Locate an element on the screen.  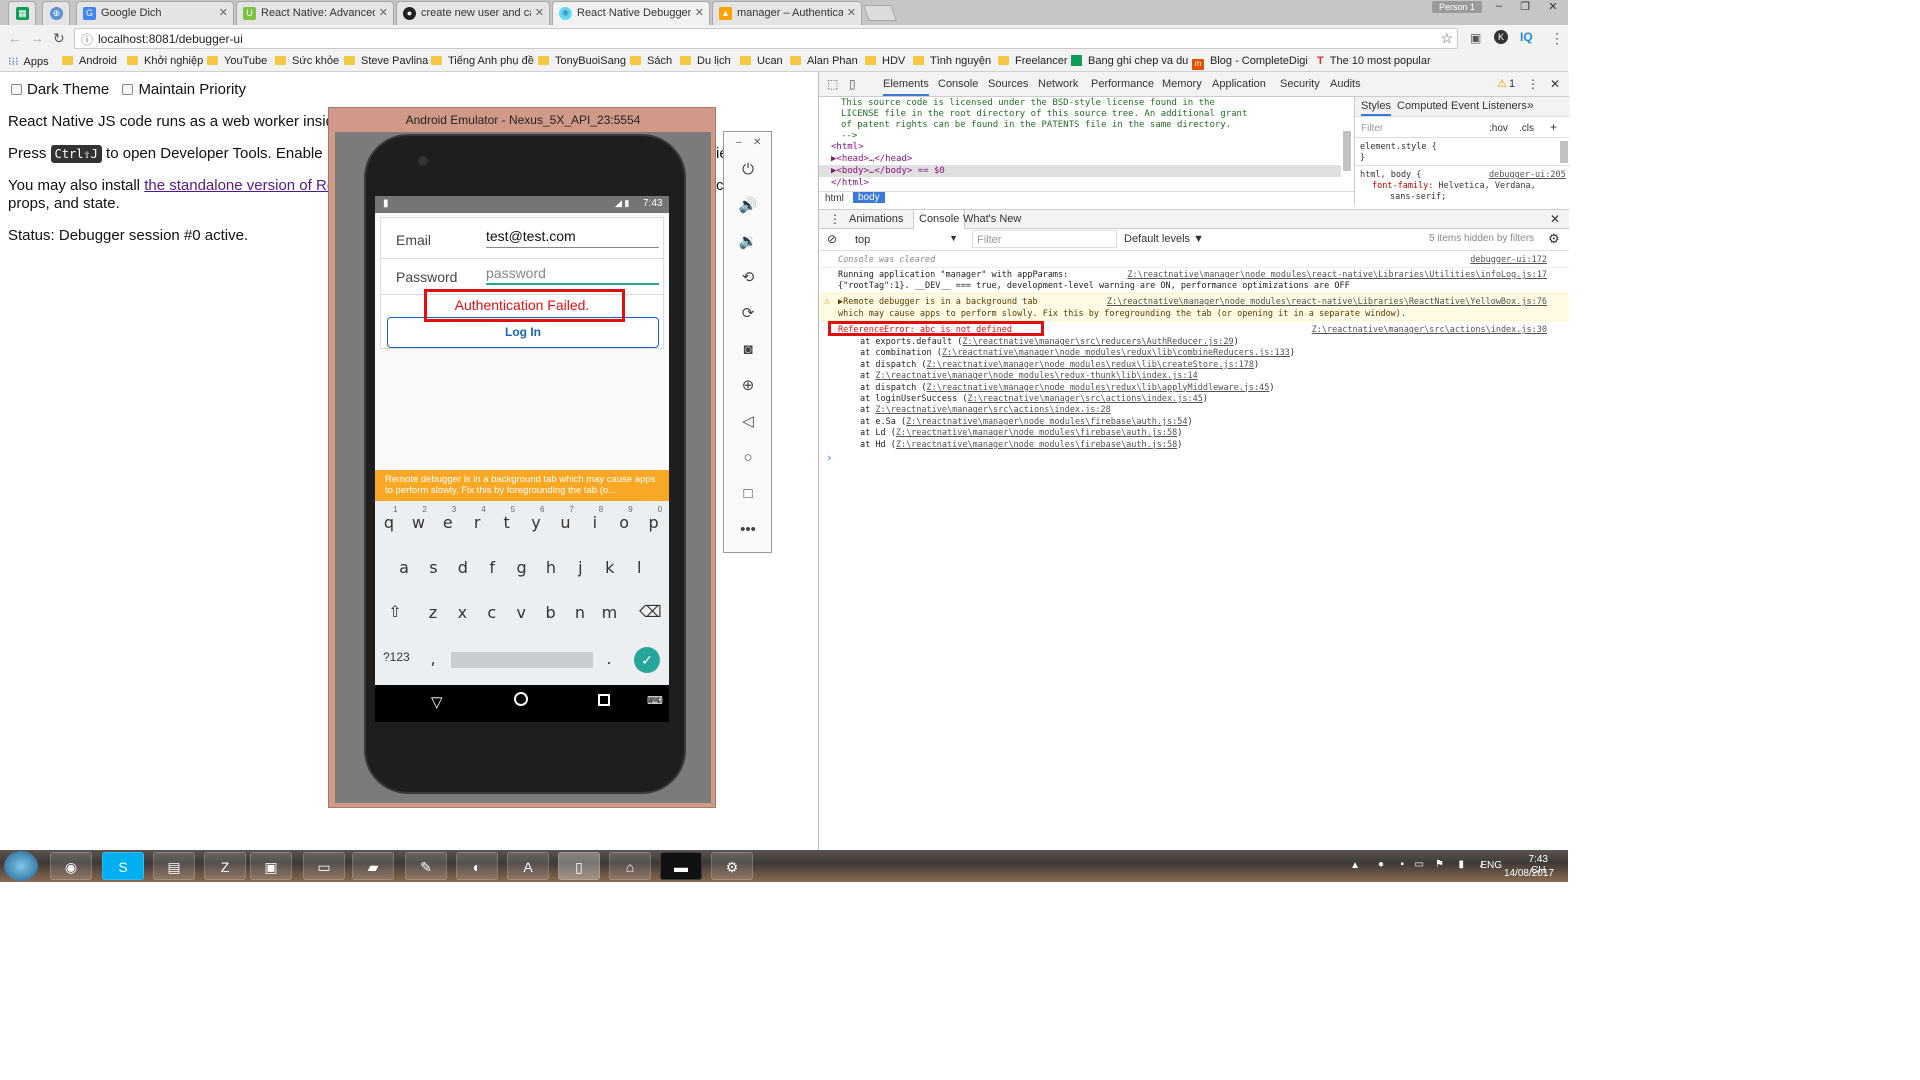
tab-event-listeners: Event Listeners is located at coordinates (1489, 106).